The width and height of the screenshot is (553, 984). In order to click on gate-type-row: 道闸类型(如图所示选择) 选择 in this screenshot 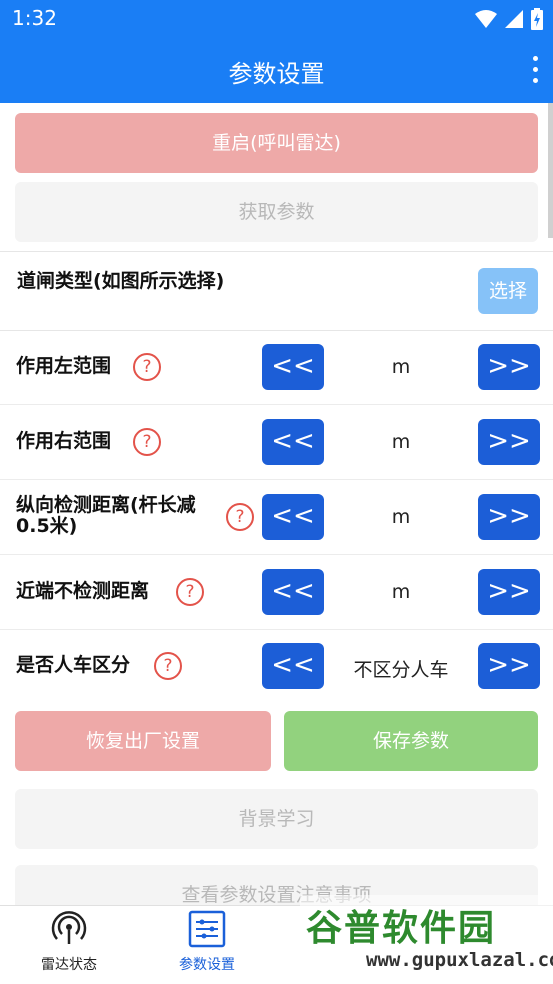, I will do `click(276, 291)`.